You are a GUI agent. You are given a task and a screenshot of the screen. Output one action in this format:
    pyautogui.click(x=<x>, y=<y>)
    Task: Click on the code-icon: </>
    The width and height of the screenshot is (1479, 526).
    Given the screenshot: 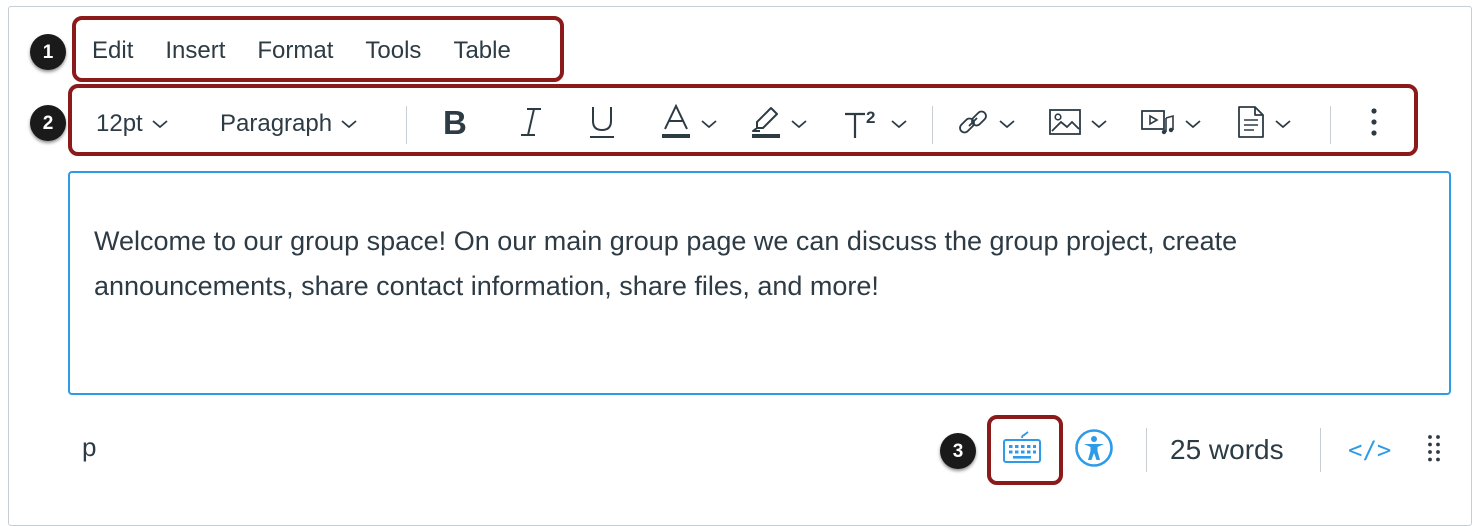 What is the action you would take?
    pyautogui.click(x=1370, y=450)
    